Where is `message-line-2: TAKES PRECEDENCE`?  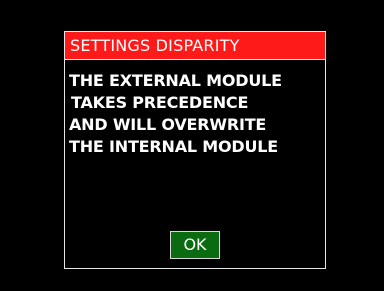 message-line-2: TAKES PRECEDENCE is located at coordinates (160, 102).